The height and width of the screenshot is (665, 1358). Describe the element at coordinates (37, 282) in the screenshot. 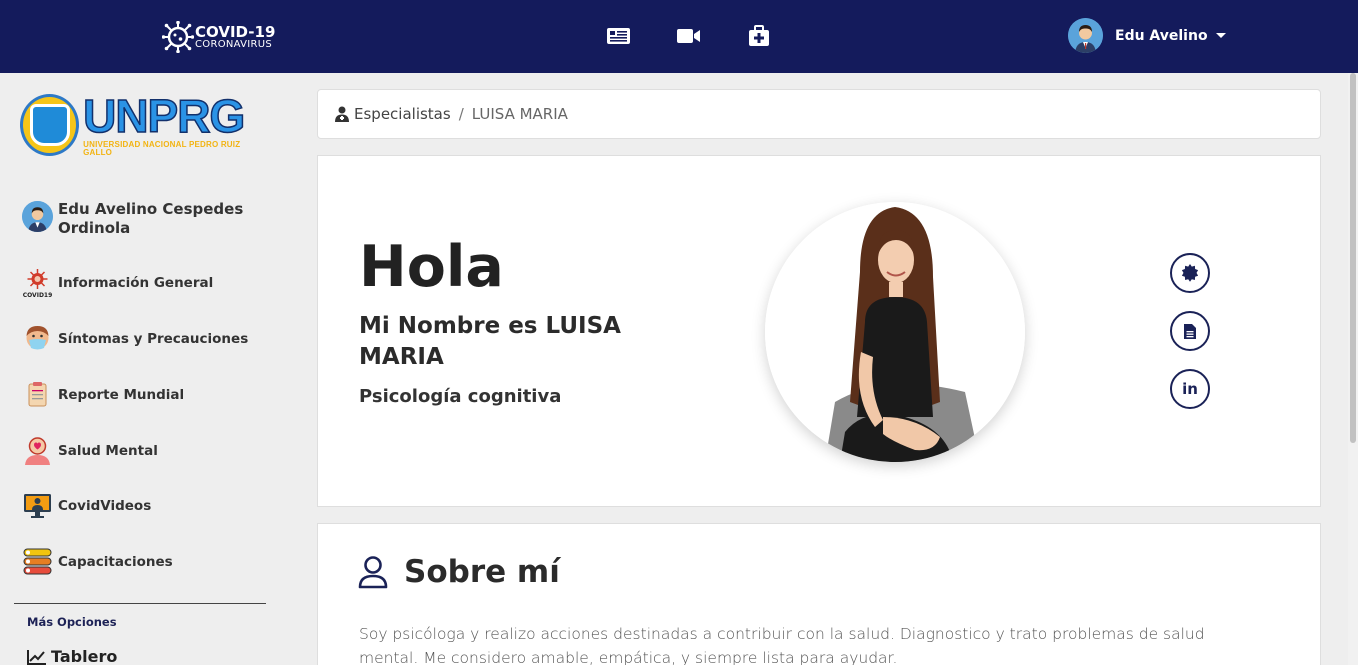

I see `covid19-icon: COVID19` at that location.